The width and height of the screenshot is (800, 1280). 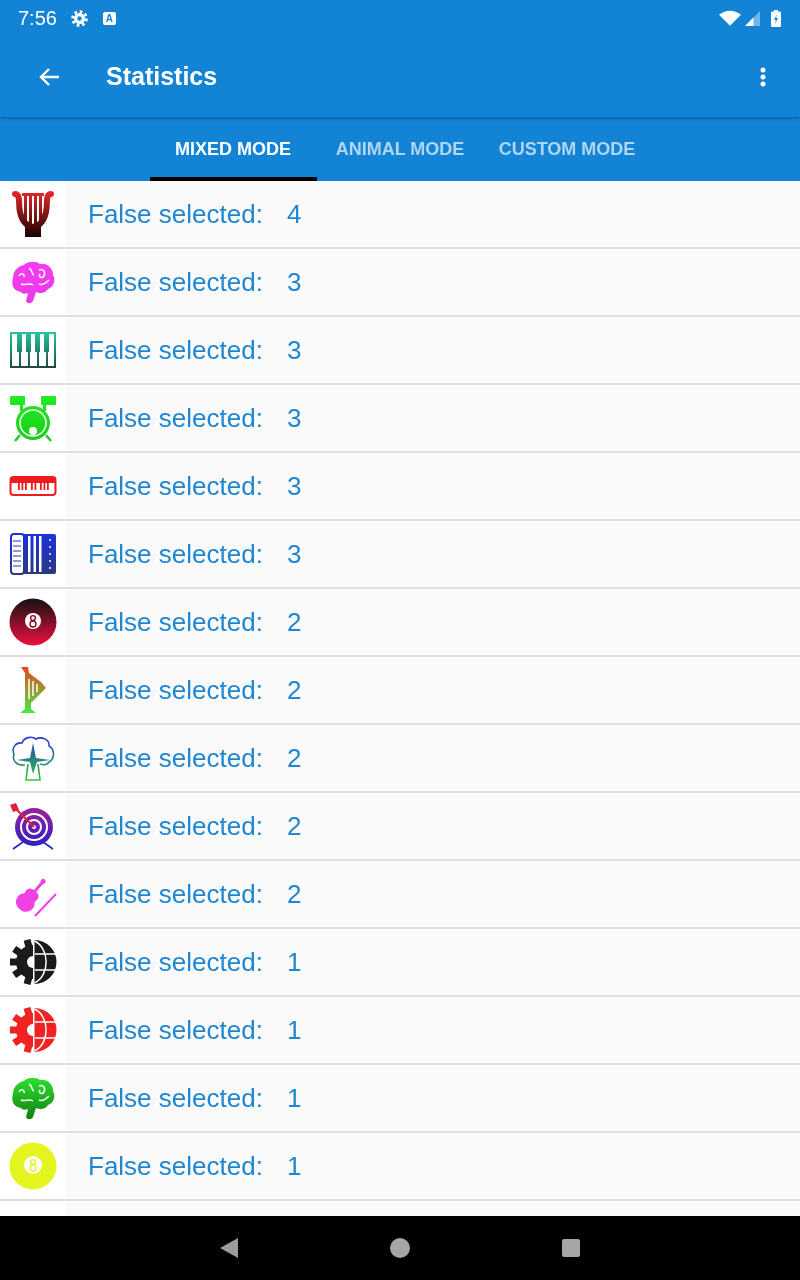 I want to click on status-time: 7:56, so click(x=37, y=18).